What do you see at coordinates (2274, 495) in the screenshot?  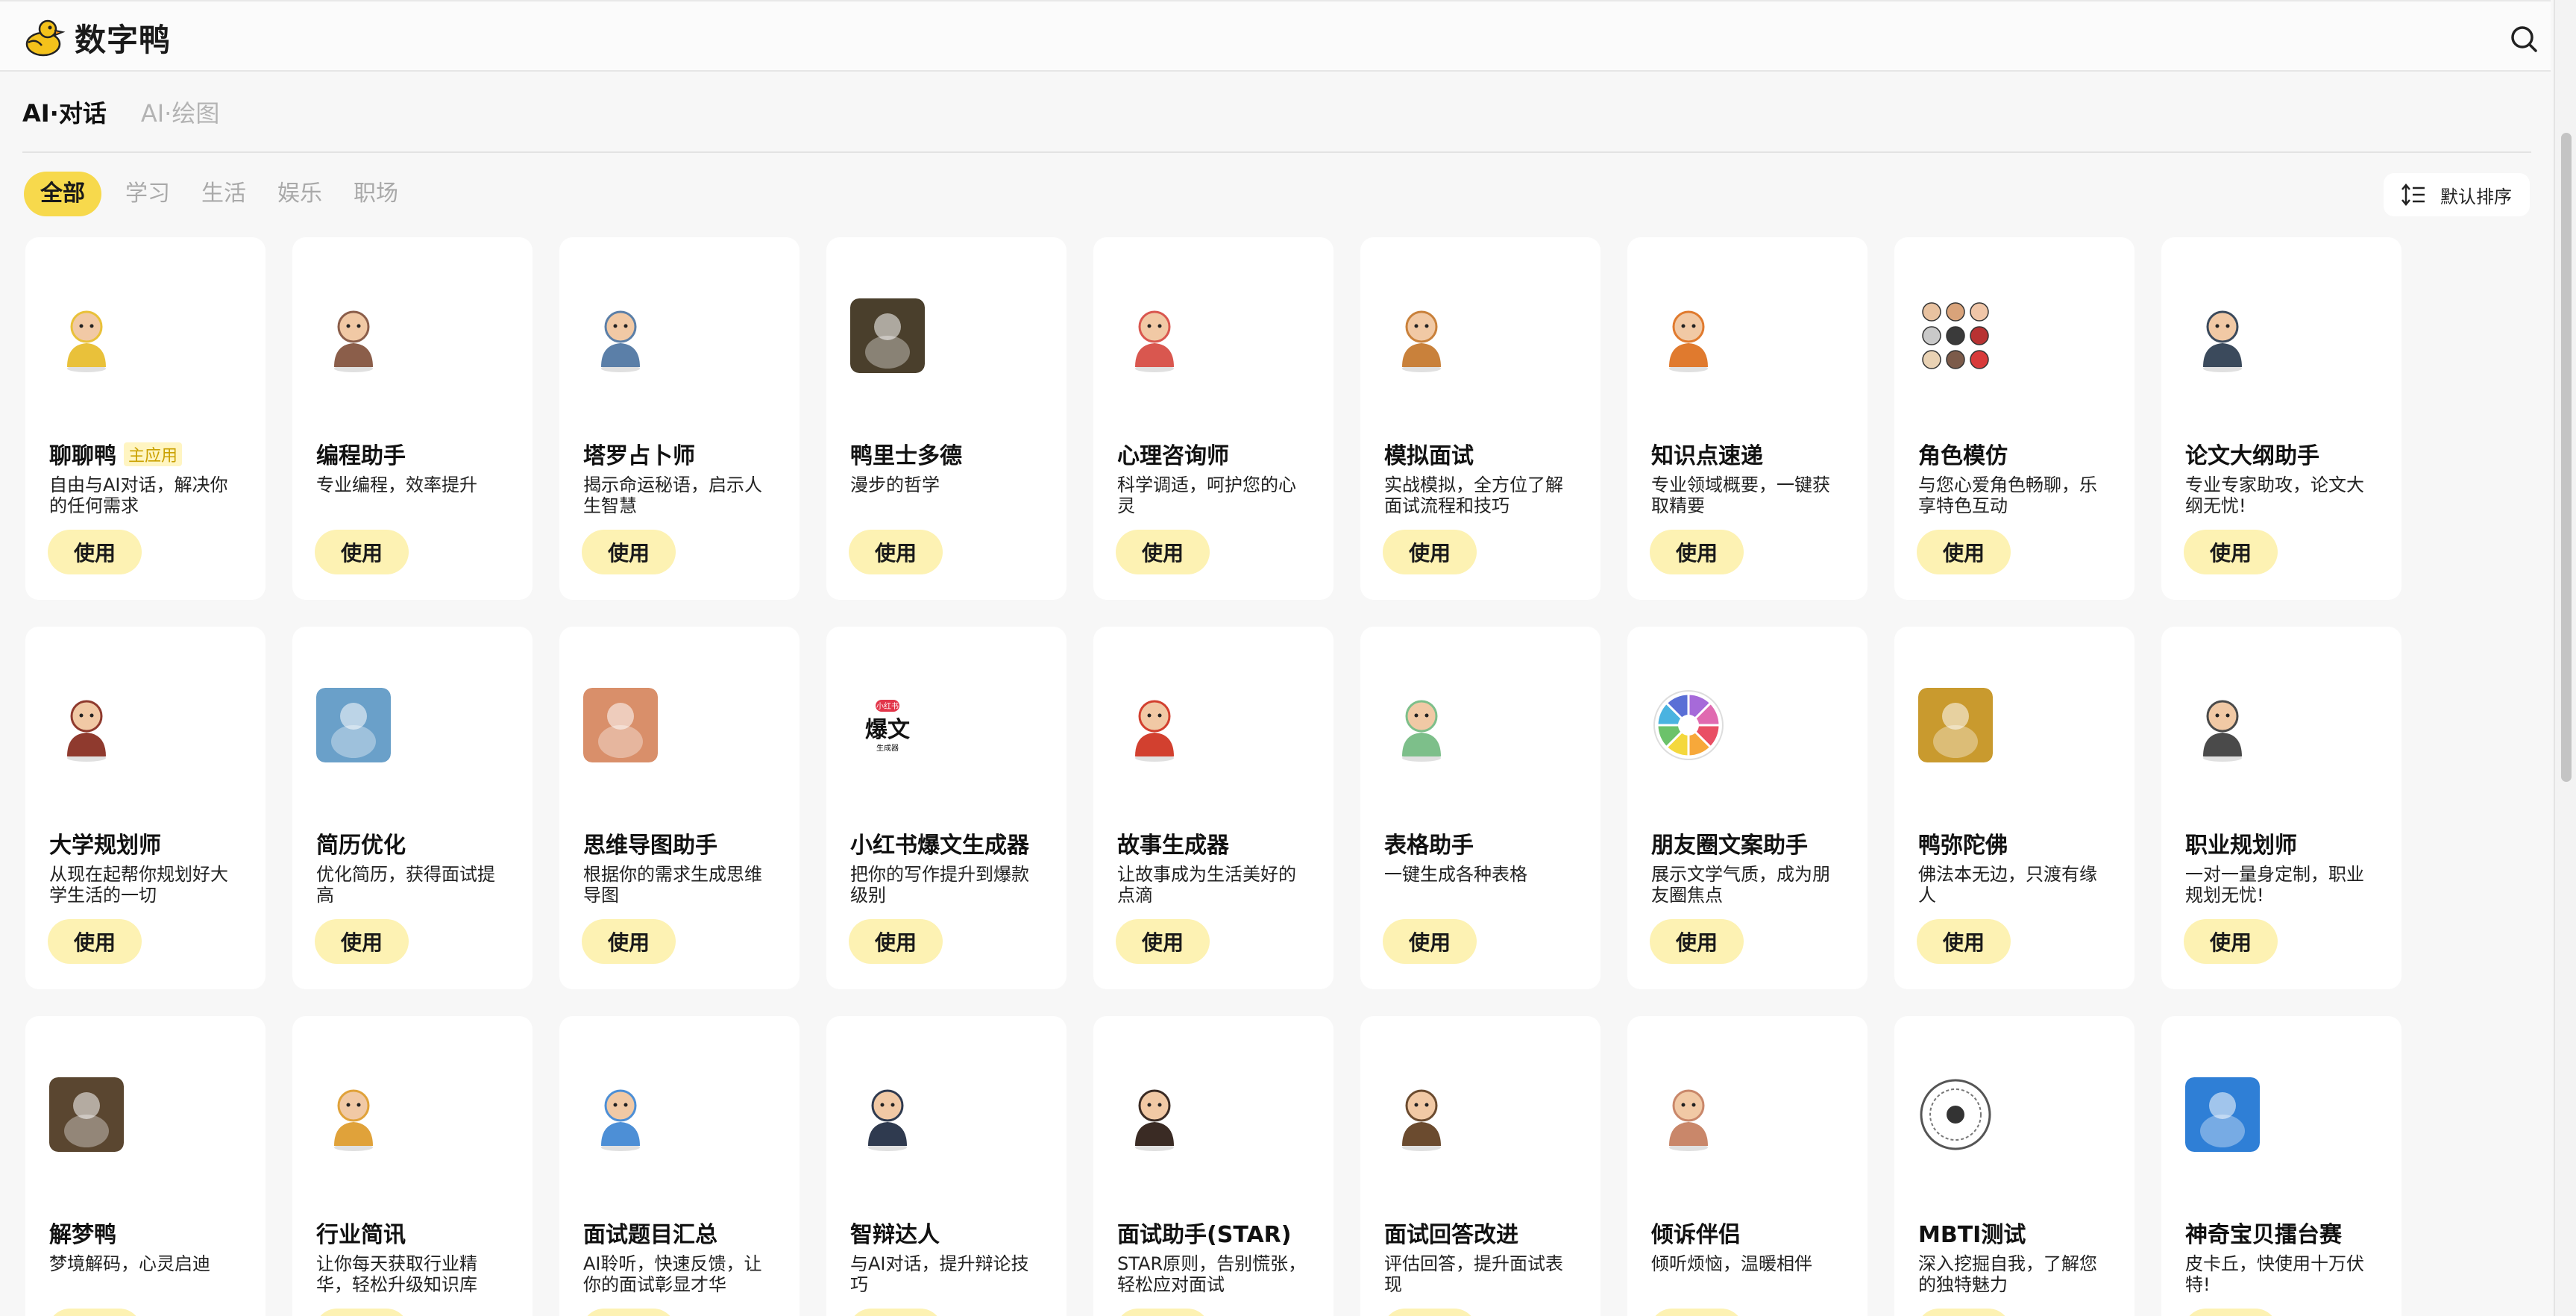 I see `card-description: 专业专家助攻，论文大纲无忧!` at bounding box center [2274, 495].